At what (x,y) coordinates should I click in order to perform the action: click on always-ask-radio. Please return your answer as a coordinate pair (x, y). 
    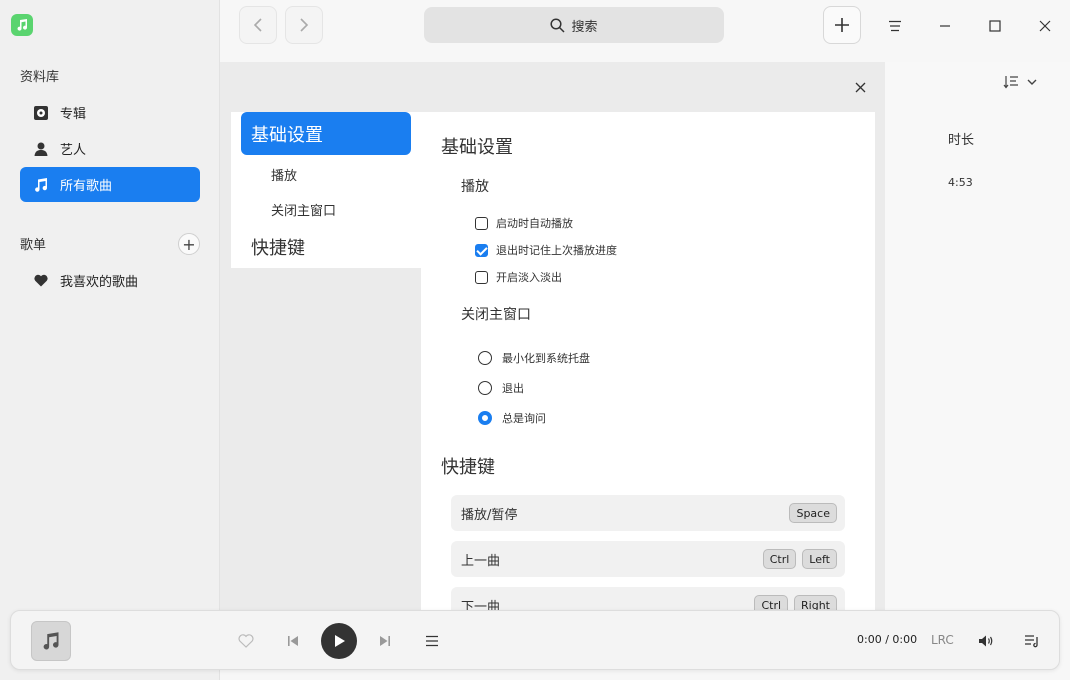
    Looking at the image, I should click on (485, 418).